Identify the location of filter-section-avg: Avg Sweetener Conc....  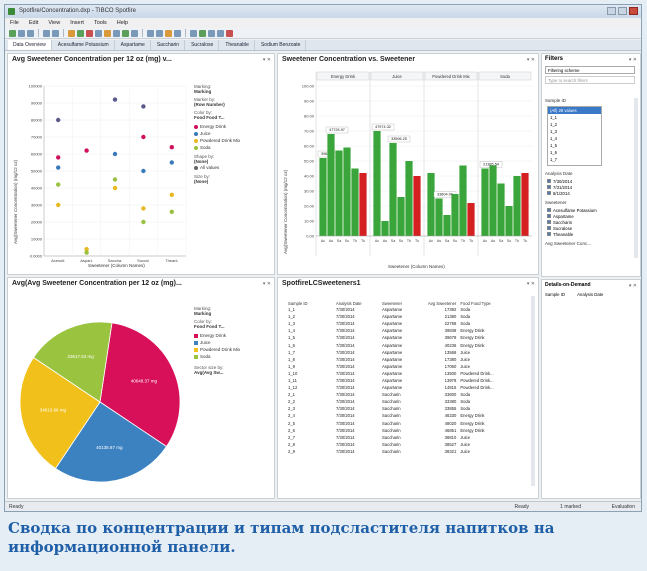
(568, 243).